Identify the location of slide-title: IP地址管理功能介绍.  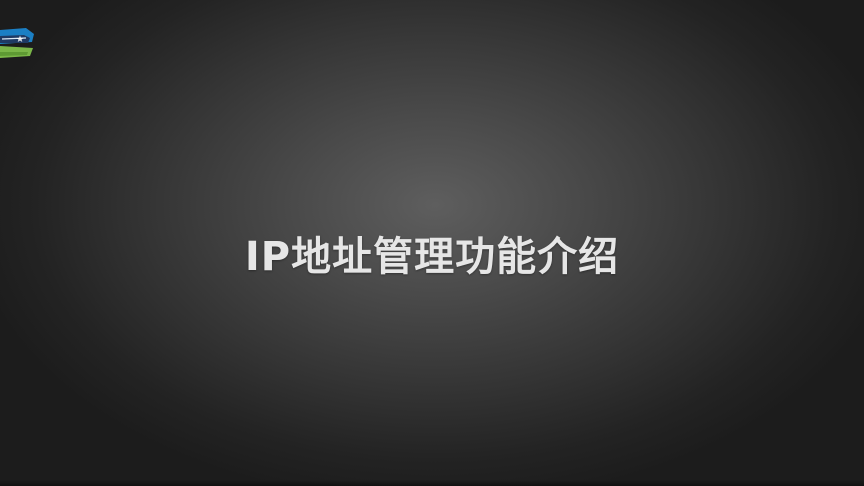
(432, 257).